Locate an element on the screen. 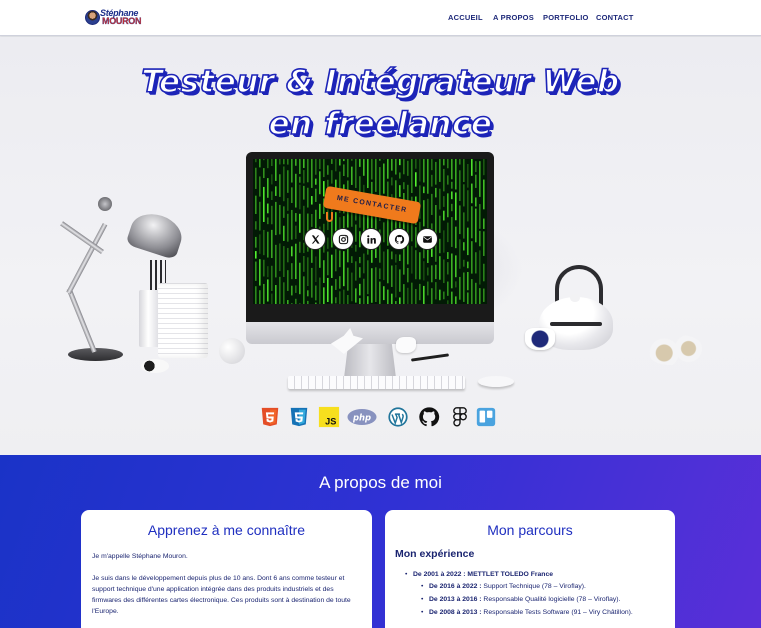 Image resolution: width=761 pixels, height=628 pixels. php-icon: php is located at coordinates (362, 417).